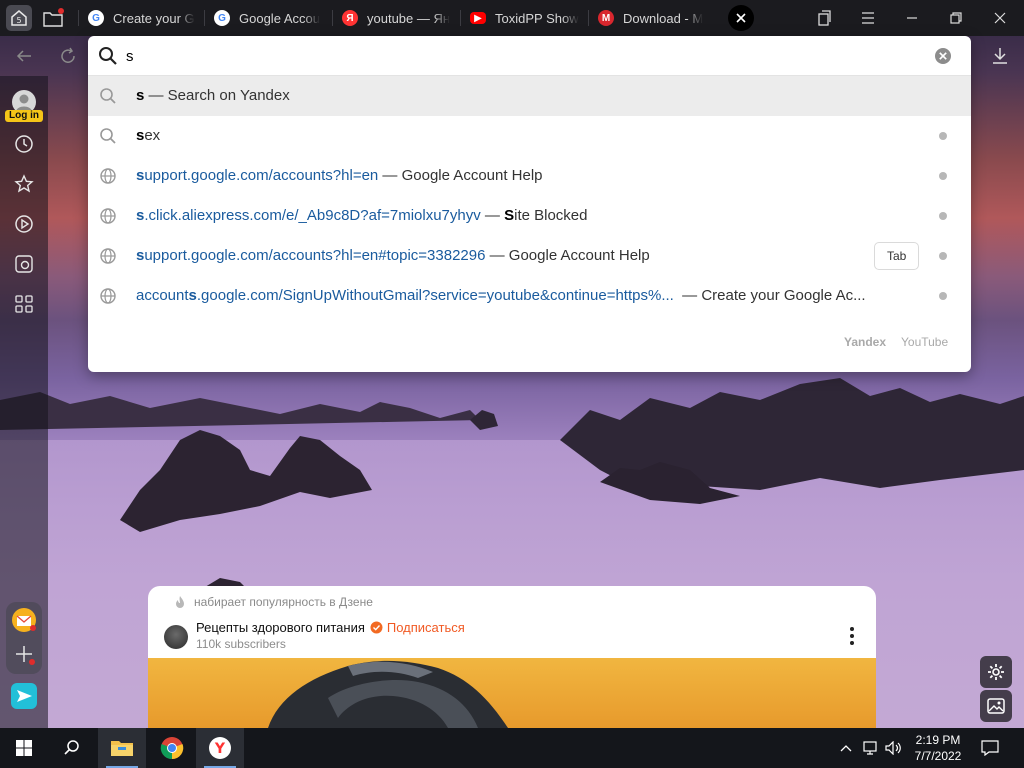  What do you see at coordinates (872, 748) in the screenshot?
I see `network-icon` at bounding box center [872, 748].